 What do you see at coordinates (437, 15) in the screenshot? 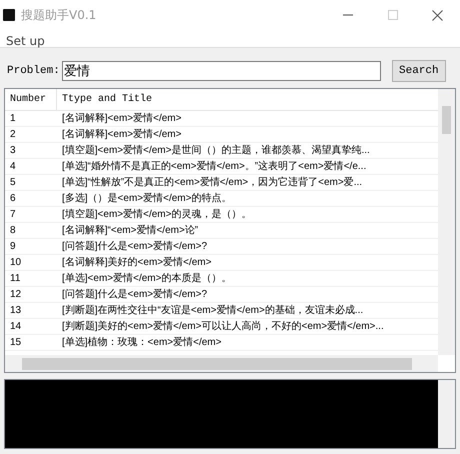
I see `close-icon` at bounding box center [437, 15].